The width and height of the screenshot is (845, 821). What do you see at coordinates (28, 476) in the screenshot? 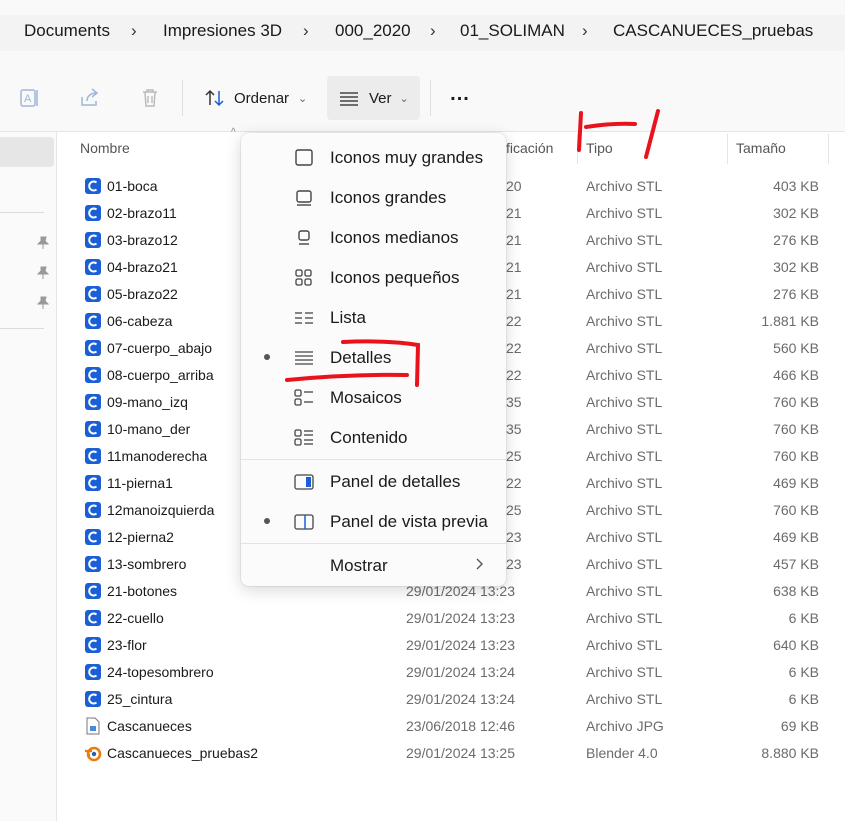
I see `navigation-pane` at bounding box center [28, 476].